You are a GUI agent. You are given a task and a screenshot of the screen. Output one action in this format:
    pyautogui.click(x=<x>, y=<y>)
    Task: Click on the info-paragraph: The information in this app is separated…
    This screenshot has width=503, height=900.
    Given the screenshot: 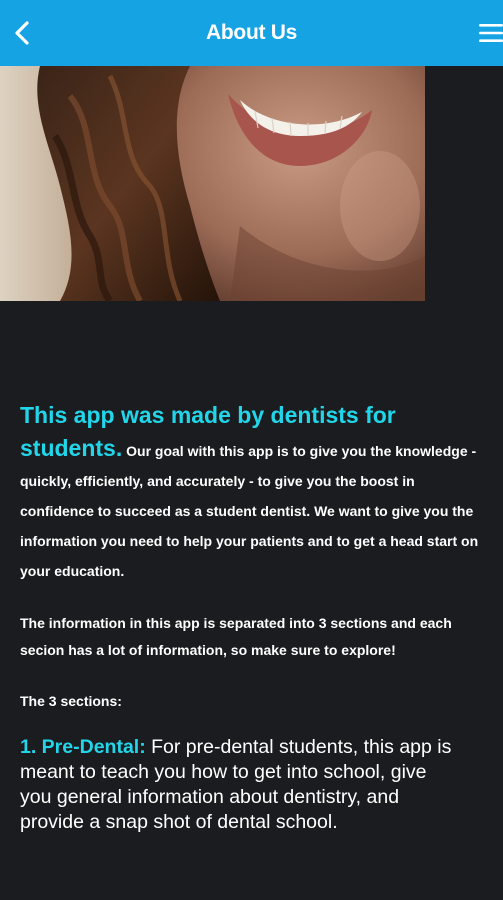 What is the action you would take?
    pyautogui.click(x=236, y=636)
    